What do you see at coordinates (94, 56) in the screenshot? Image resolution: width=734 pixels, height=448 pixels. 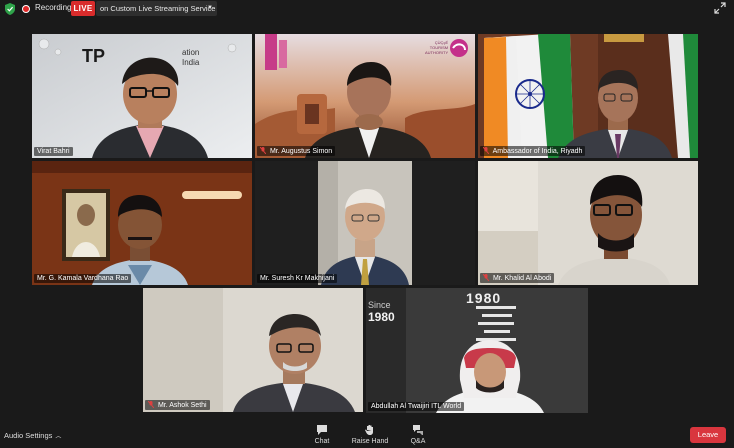 I see `backdrop-logo-text: TP` at bounding box center [94, 56].